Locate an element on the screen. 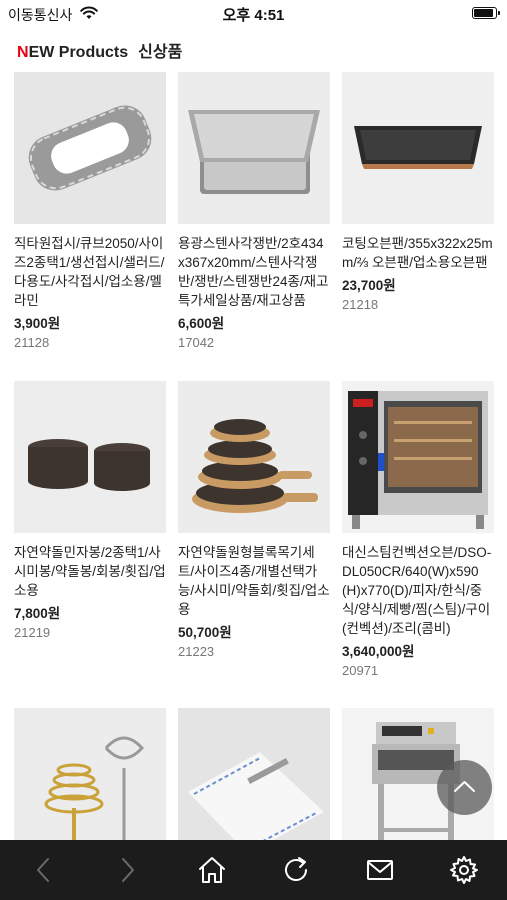  product-code: 21218 is located at coordinates (360, 304).